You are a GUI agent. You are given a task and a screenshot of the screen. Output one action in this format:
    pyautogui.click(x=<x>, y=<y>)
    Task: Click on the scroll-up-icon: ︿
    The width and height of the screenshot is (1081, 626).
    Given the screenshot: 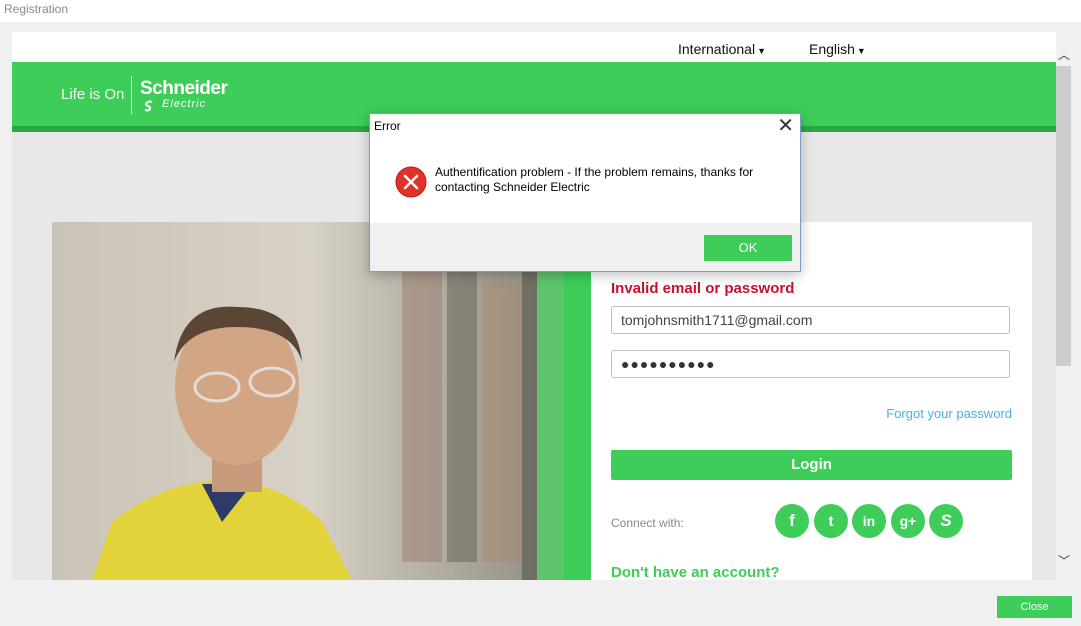 What is the action you would take?
    pyautogui.click(x=1064, y=54)
    